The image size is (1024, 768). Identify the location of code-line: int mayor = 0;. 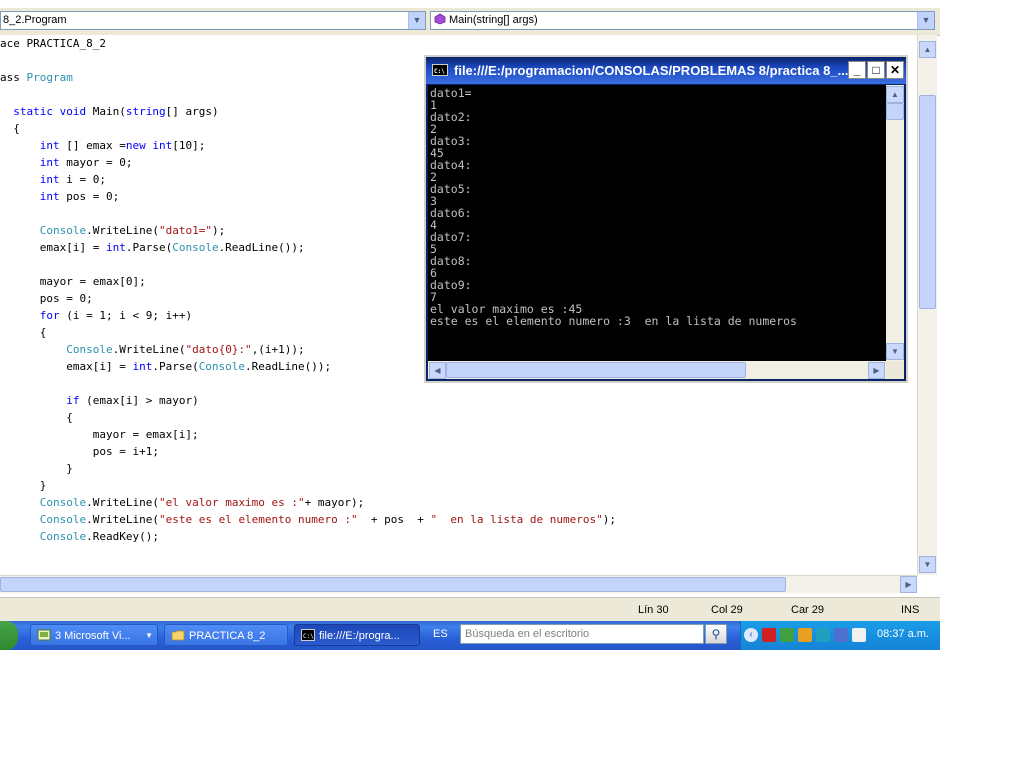
(66, 162).